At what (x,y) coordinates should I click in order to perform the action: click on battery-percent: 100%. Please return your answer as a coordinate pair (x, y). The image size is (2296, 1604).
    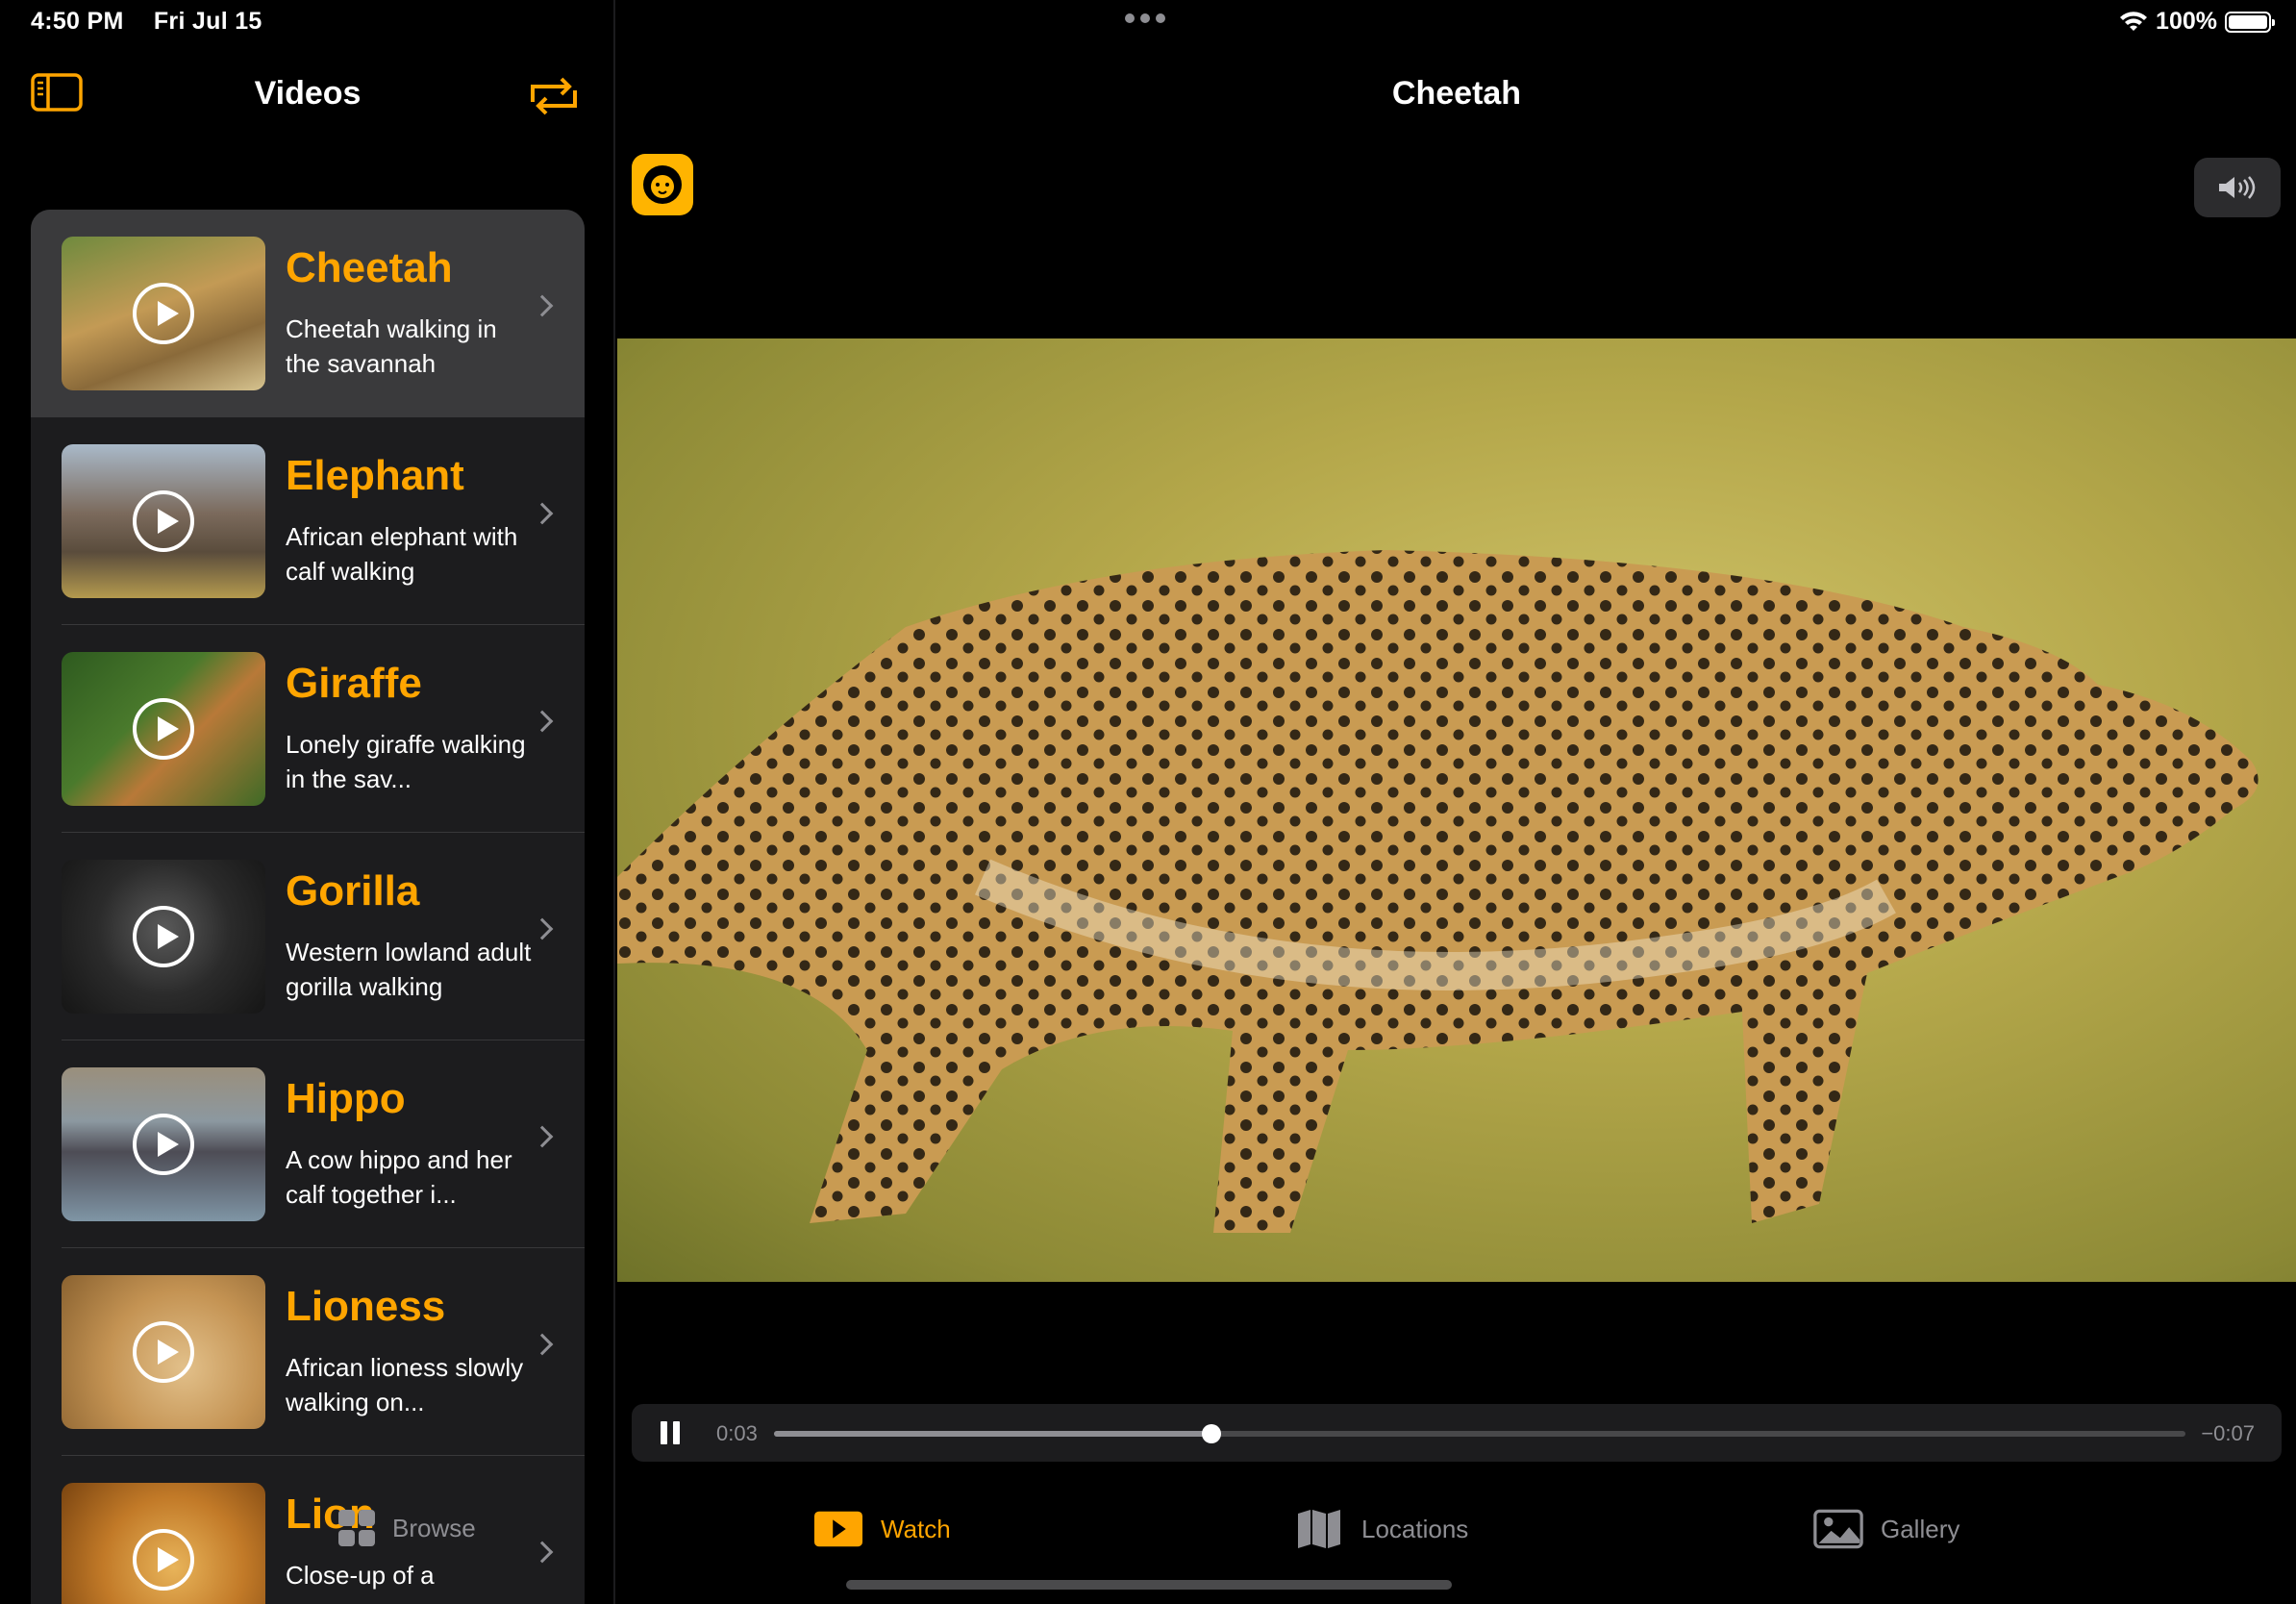
    Looking at the image, I should click on (2186, 21).